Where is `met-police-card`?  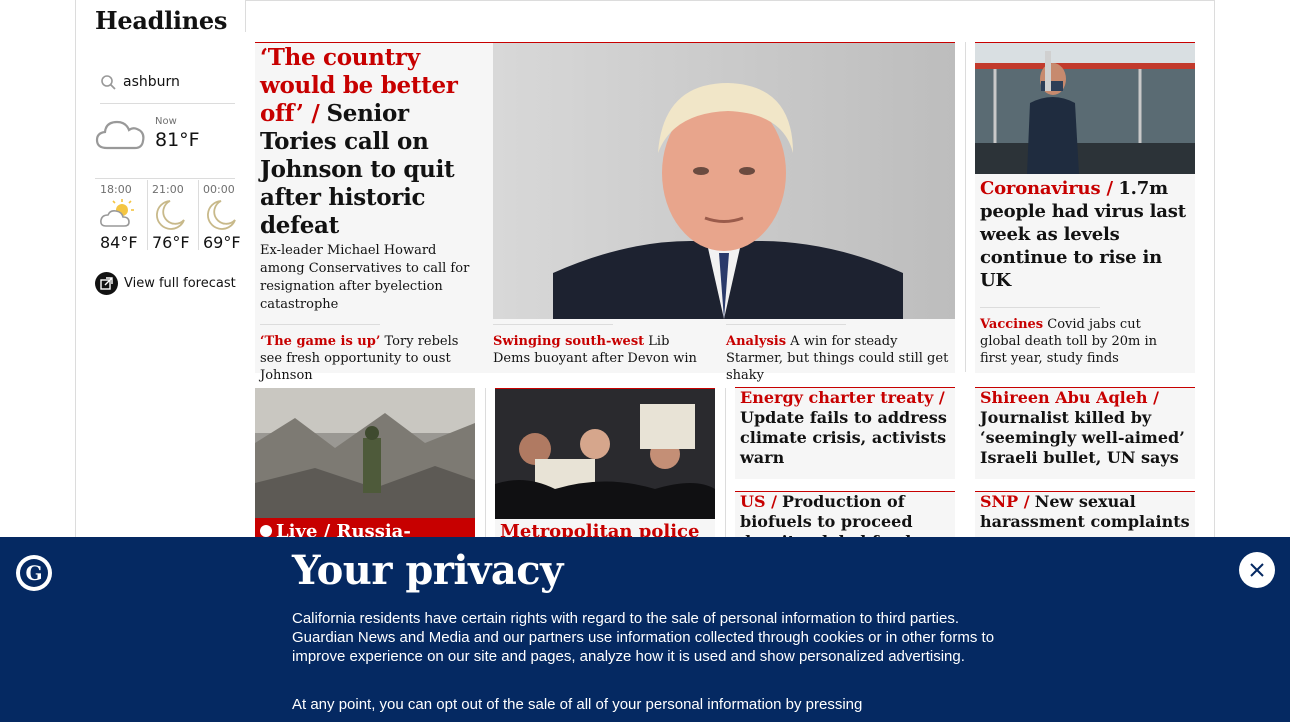 met-police-card is located at coordinates (605, 463).